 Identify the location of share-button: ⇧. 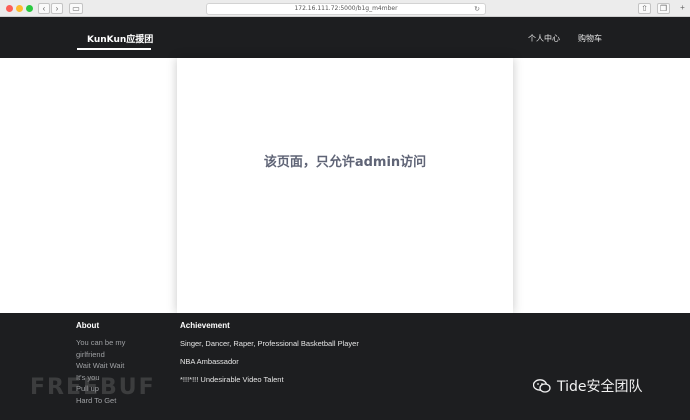
(644, 8).